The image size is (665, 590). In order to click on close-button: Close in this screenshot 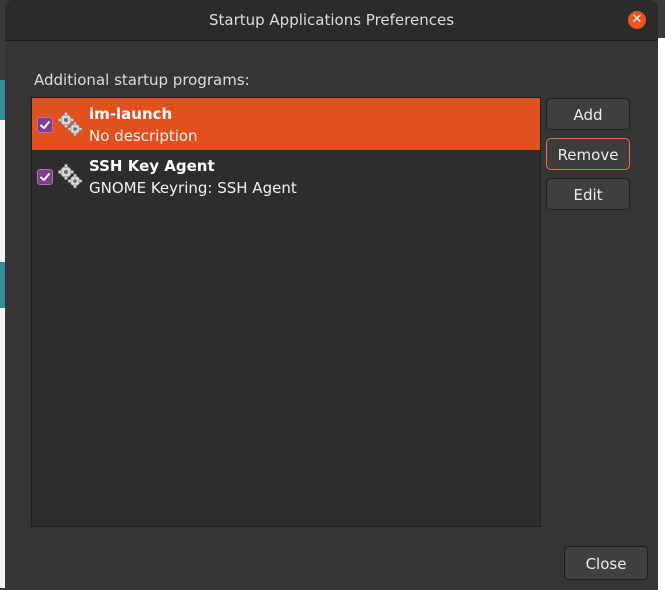, I will do `click(606, 563)`.